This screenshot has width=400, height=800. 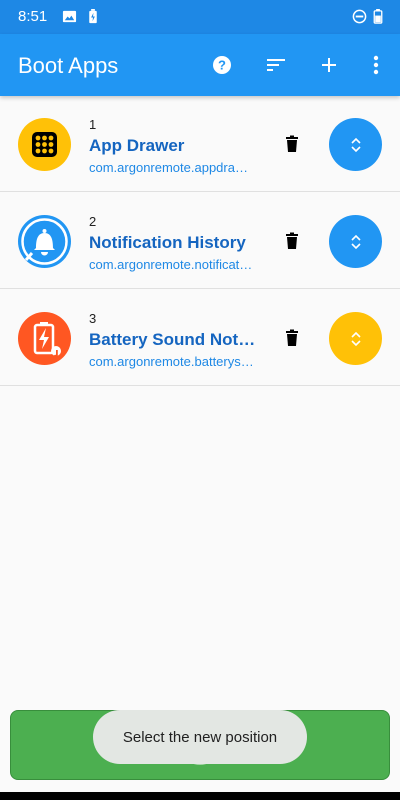 I want to click on more-options-button, so click(x=376, y=65).